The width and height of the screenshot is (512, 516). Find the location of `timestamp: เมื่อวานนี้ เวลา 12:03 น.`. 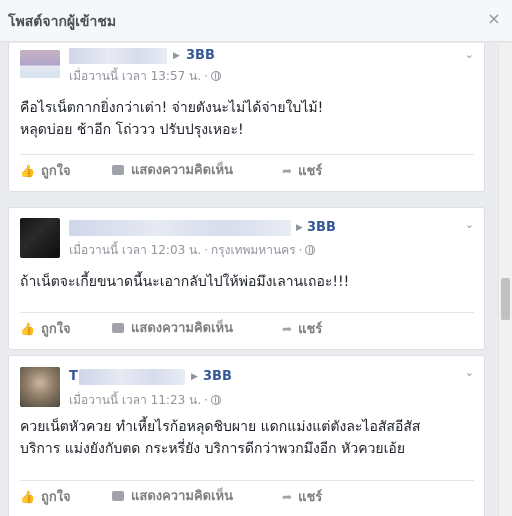

timestamp: เมื่อวานนี้ เวลา 12:03 น. is located at coordinates (135, 250).